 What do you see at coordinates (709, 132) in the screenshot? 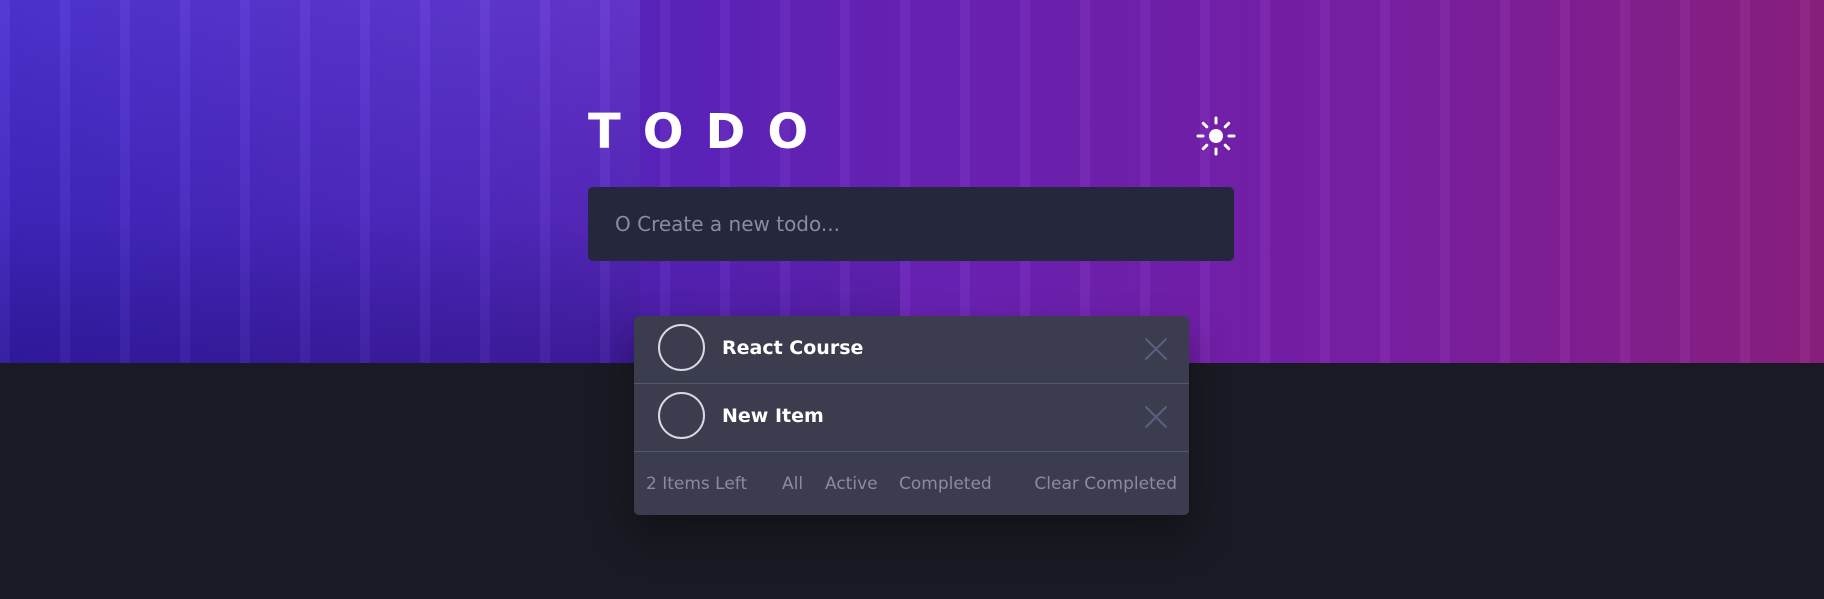
I see `app-title: TODO` at bounding box center [709, 132].